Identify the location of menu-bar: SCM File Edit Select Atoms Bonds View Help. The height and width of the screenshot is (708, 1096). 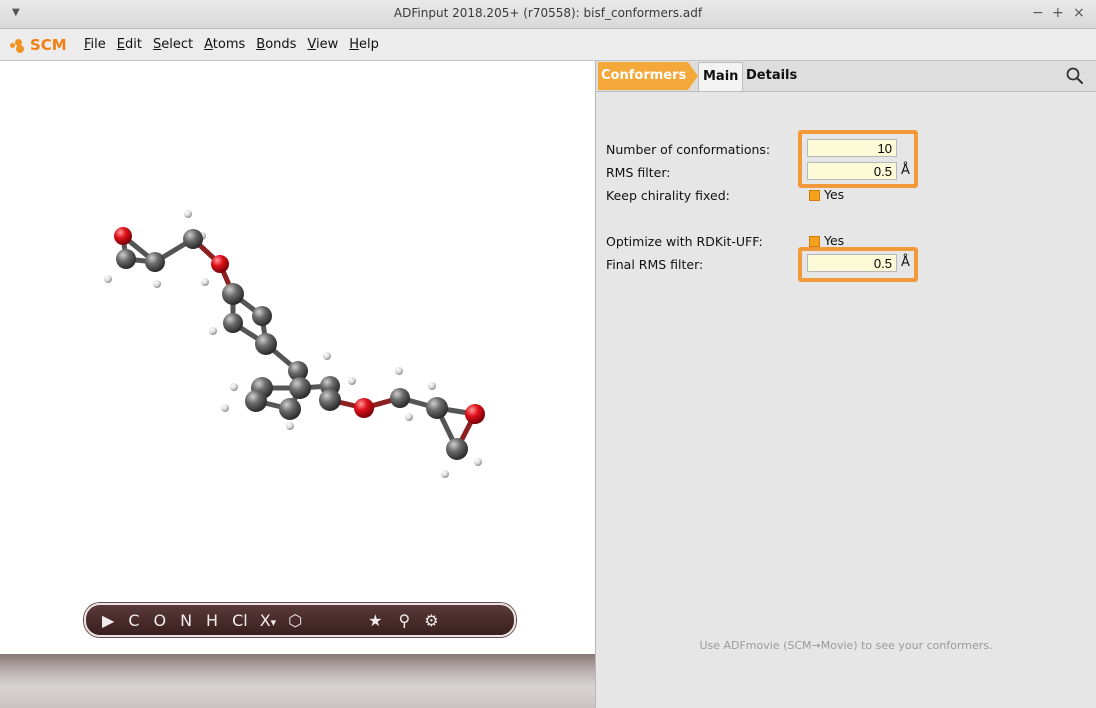
(548, 45).